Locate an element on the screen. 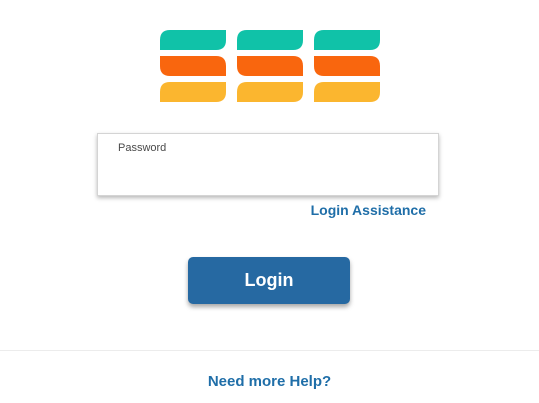 This screenshot has height=403, width=539. password-field-card: Password is located at coordinates (268, 164).